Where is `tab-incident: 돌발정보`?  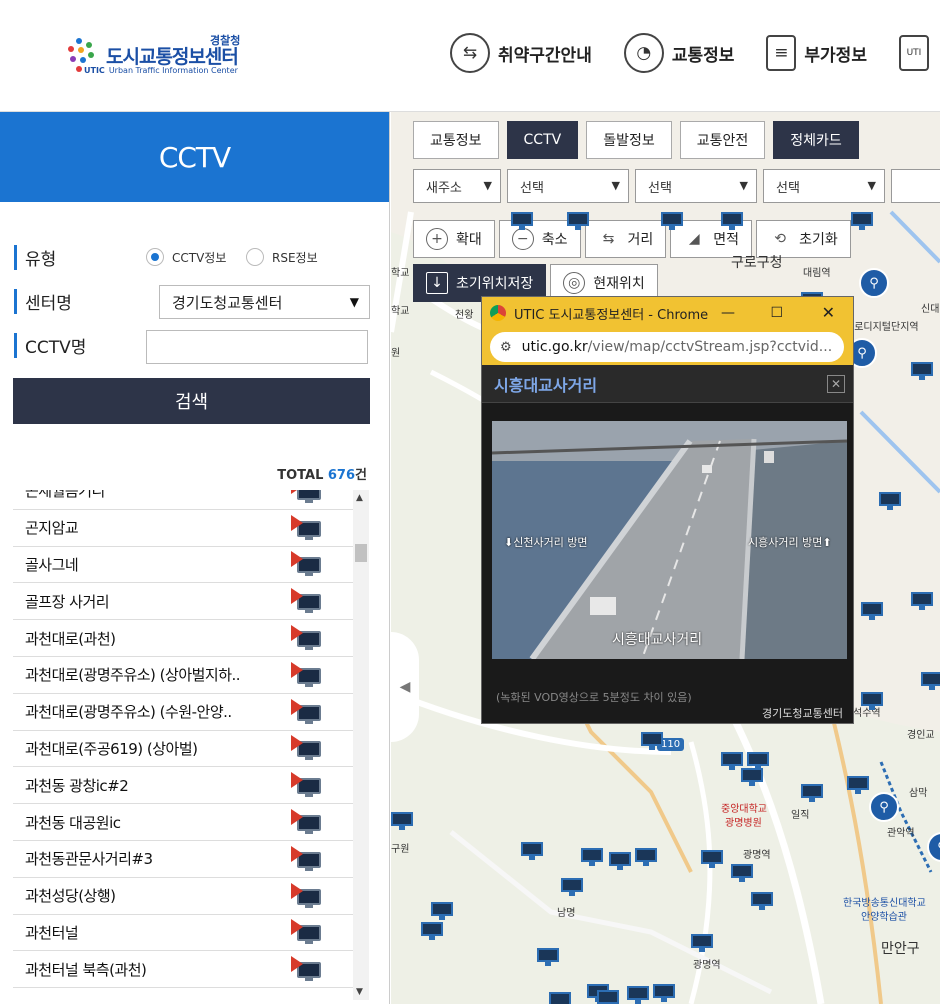 tab-incident: 돌발정보 is located at coordinates (629, 140).